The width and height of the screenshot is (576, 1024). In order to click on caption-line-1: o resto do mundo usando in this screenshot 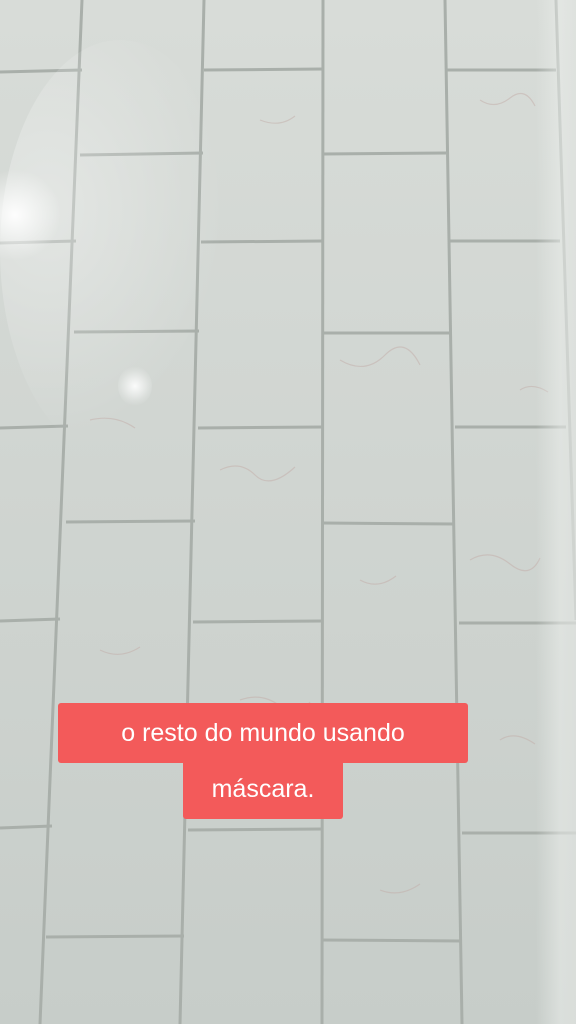, I will do `click(263, 733)`.